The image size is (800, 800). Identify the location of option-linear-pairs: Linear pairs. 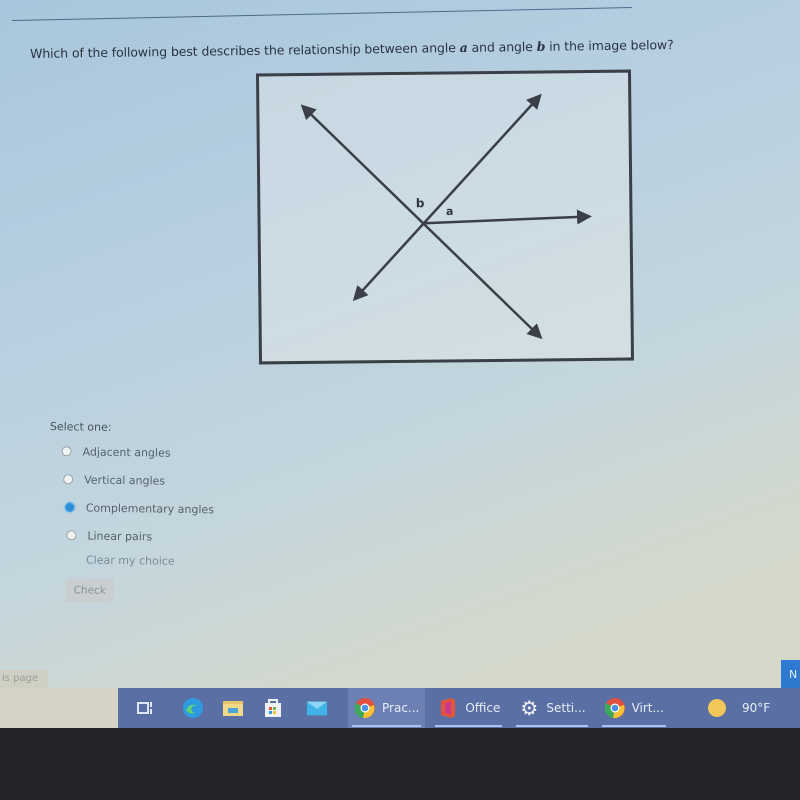
(207, 537).